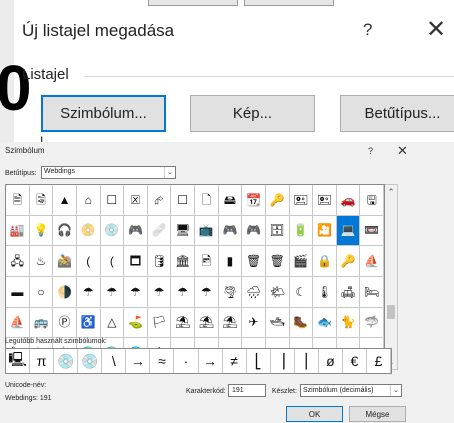 Image resolution: width=454 pixels, height=423 pixels. I want to click on symbol-cell: 🗖, so click(136, 261).